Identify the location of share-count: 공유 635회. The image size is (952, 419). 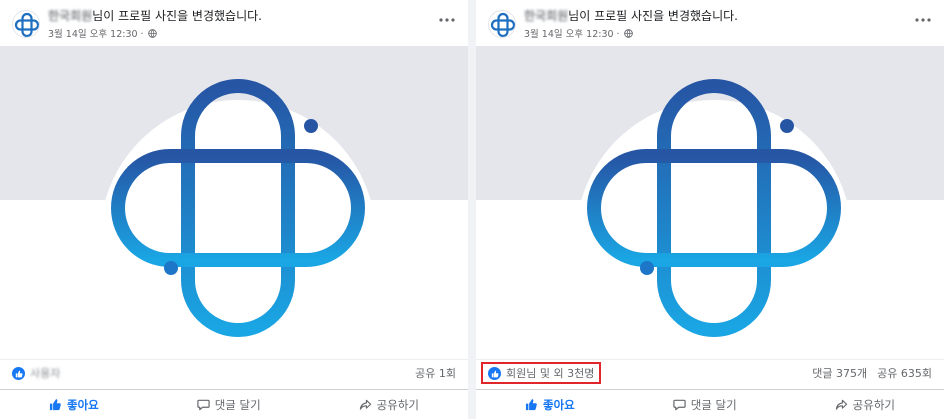
(904, 373).